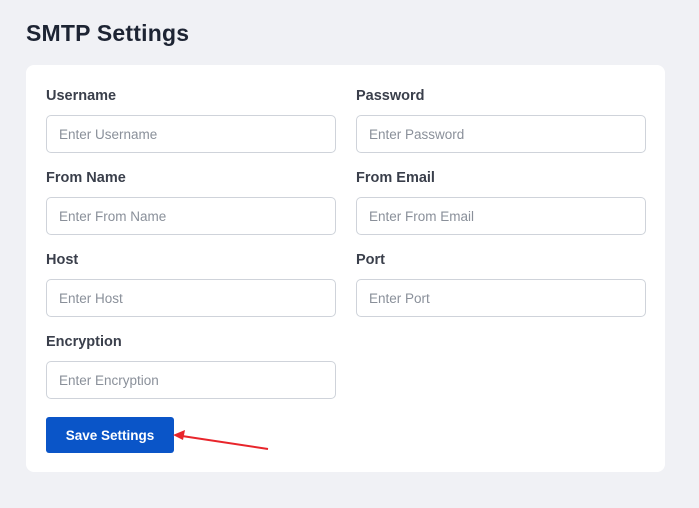  I want to click on host-input, so click(191, 298).